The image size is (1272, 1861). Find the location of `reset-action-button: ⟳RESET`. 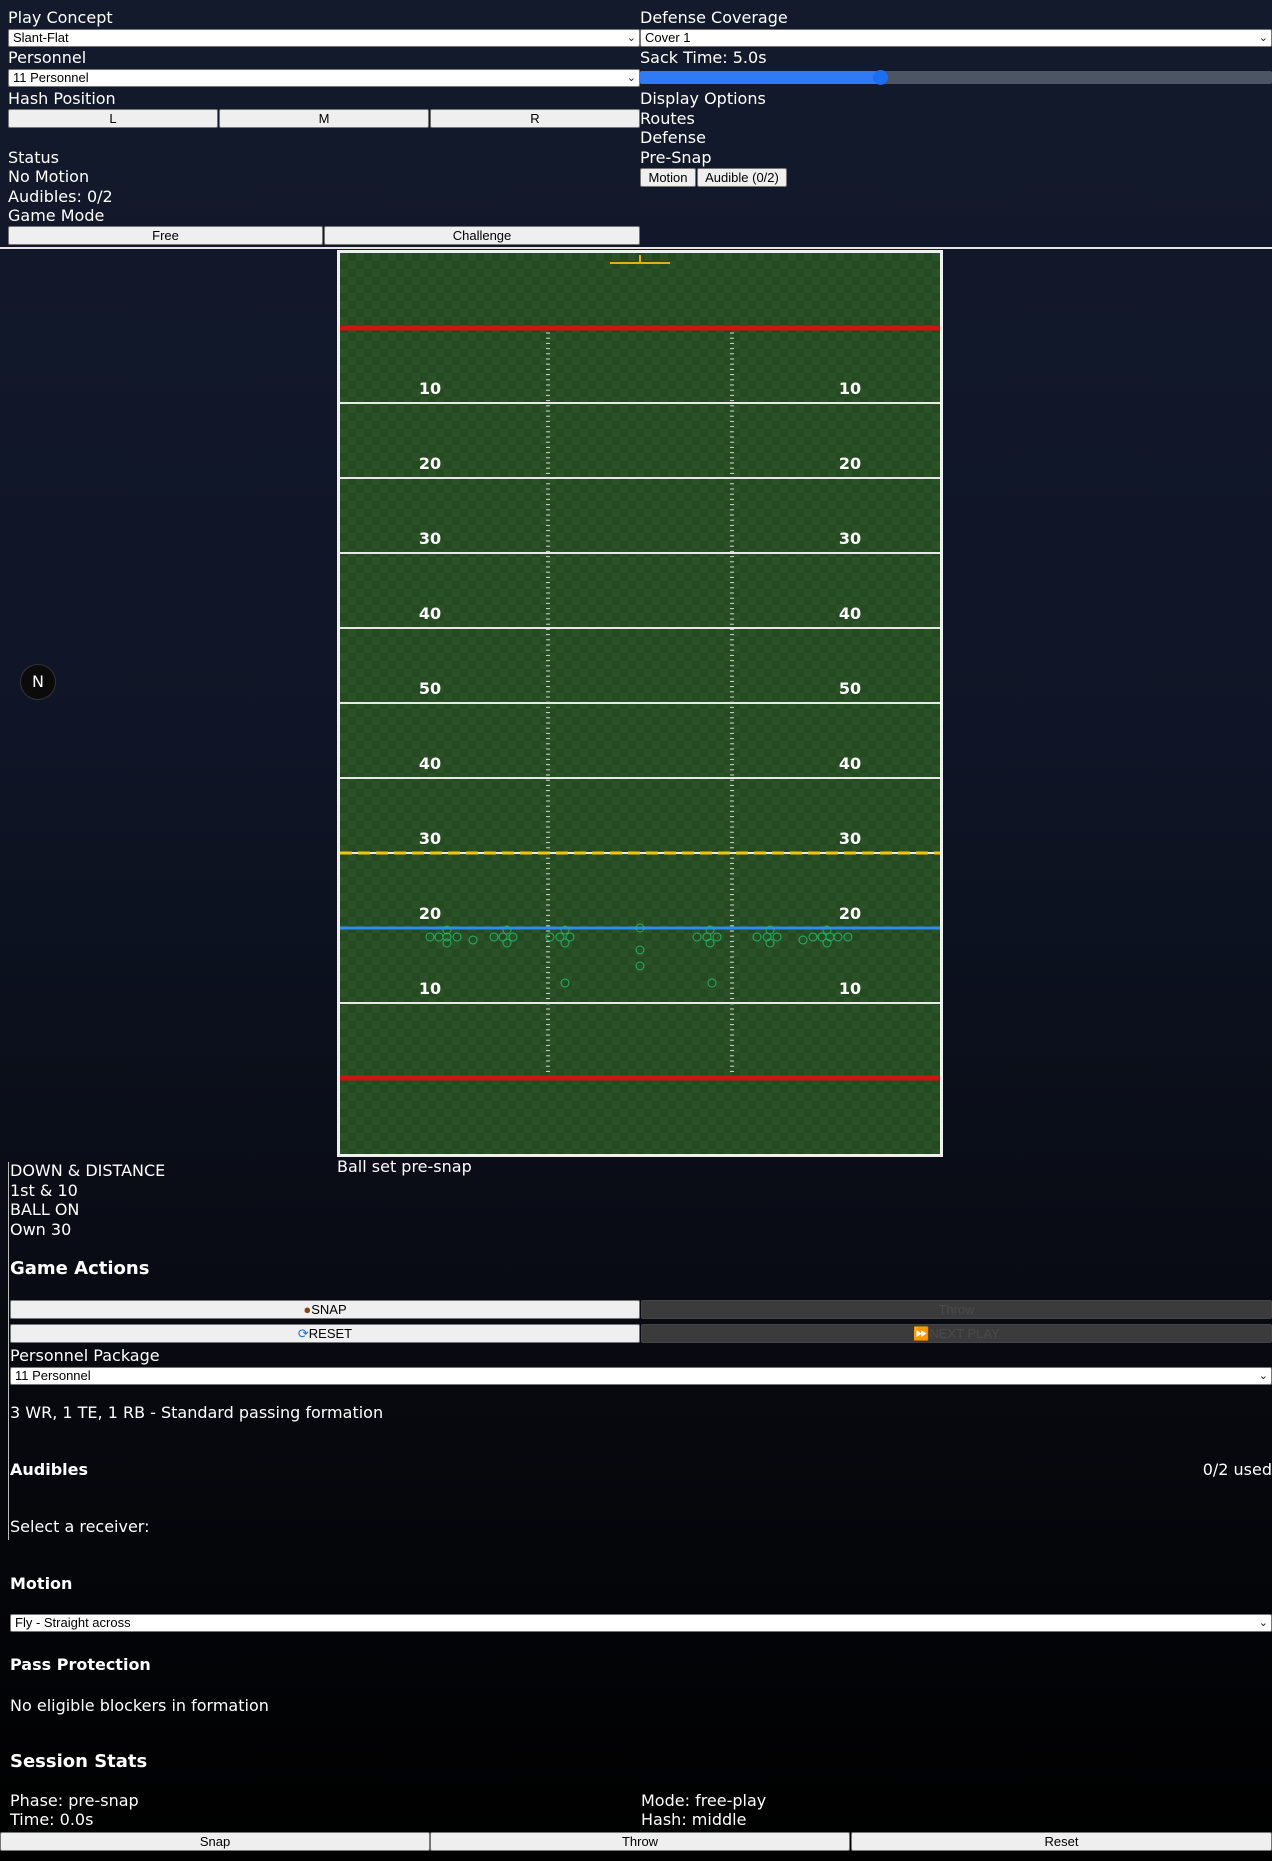

reset-action-button: ⟳RESET is located at coordinates (325, 1333).